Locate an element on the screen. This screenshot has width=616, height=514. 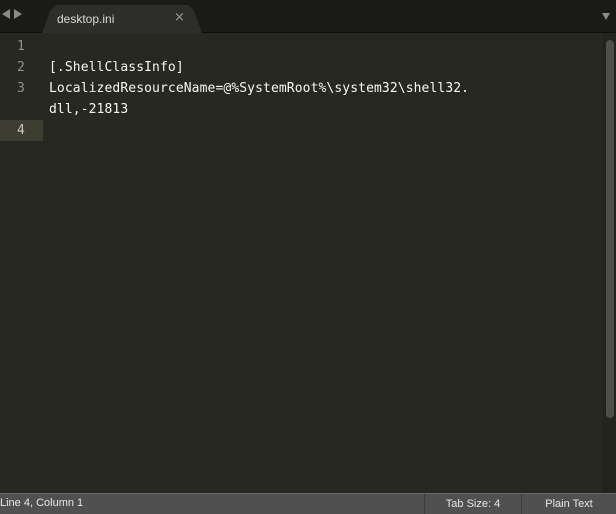
gutter: 1 2 3 4 is located at coordinates (21, 263).